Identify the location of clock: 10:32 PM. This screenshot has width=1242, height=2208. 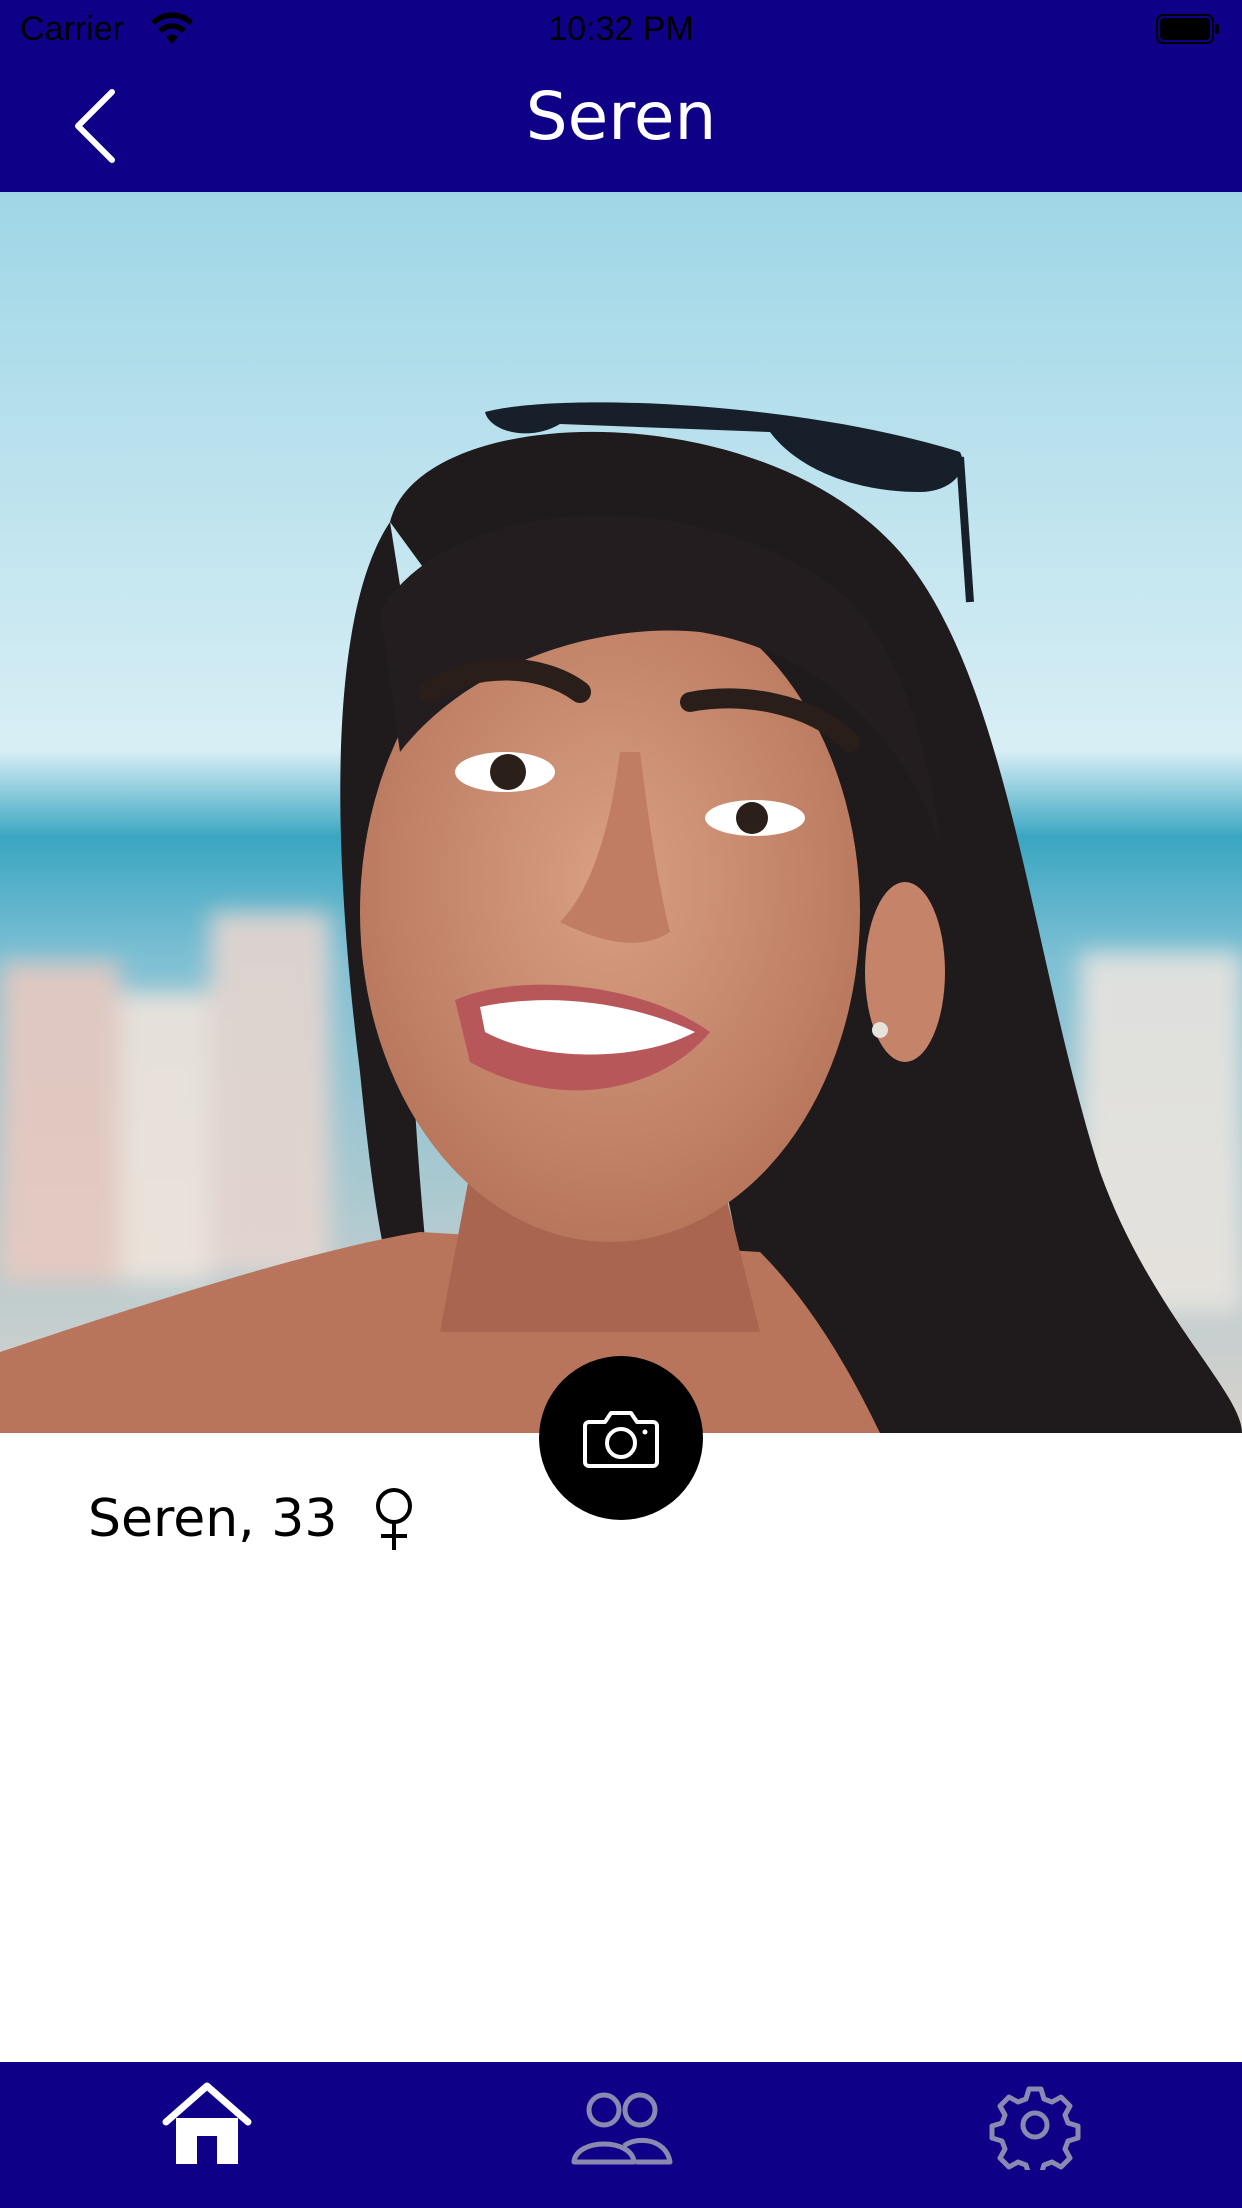
(621, 29).